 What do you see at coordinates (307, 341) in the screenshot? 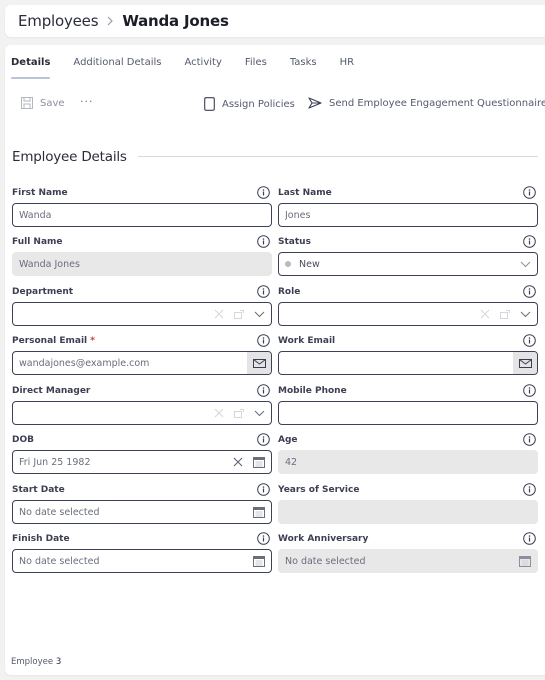
I see `work-email-label: Work Email` at bounding box center [307, 341].